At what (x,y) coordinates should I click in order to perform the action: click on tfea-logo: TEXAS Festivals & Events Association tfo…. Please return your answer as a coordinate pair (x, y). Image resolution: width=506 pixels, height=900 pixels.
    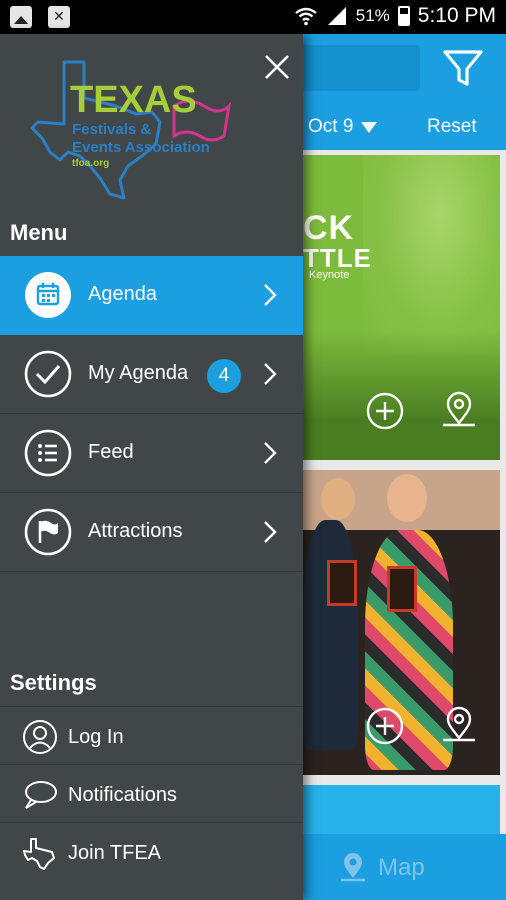
    Looking at the image, I should click on (131, 130).